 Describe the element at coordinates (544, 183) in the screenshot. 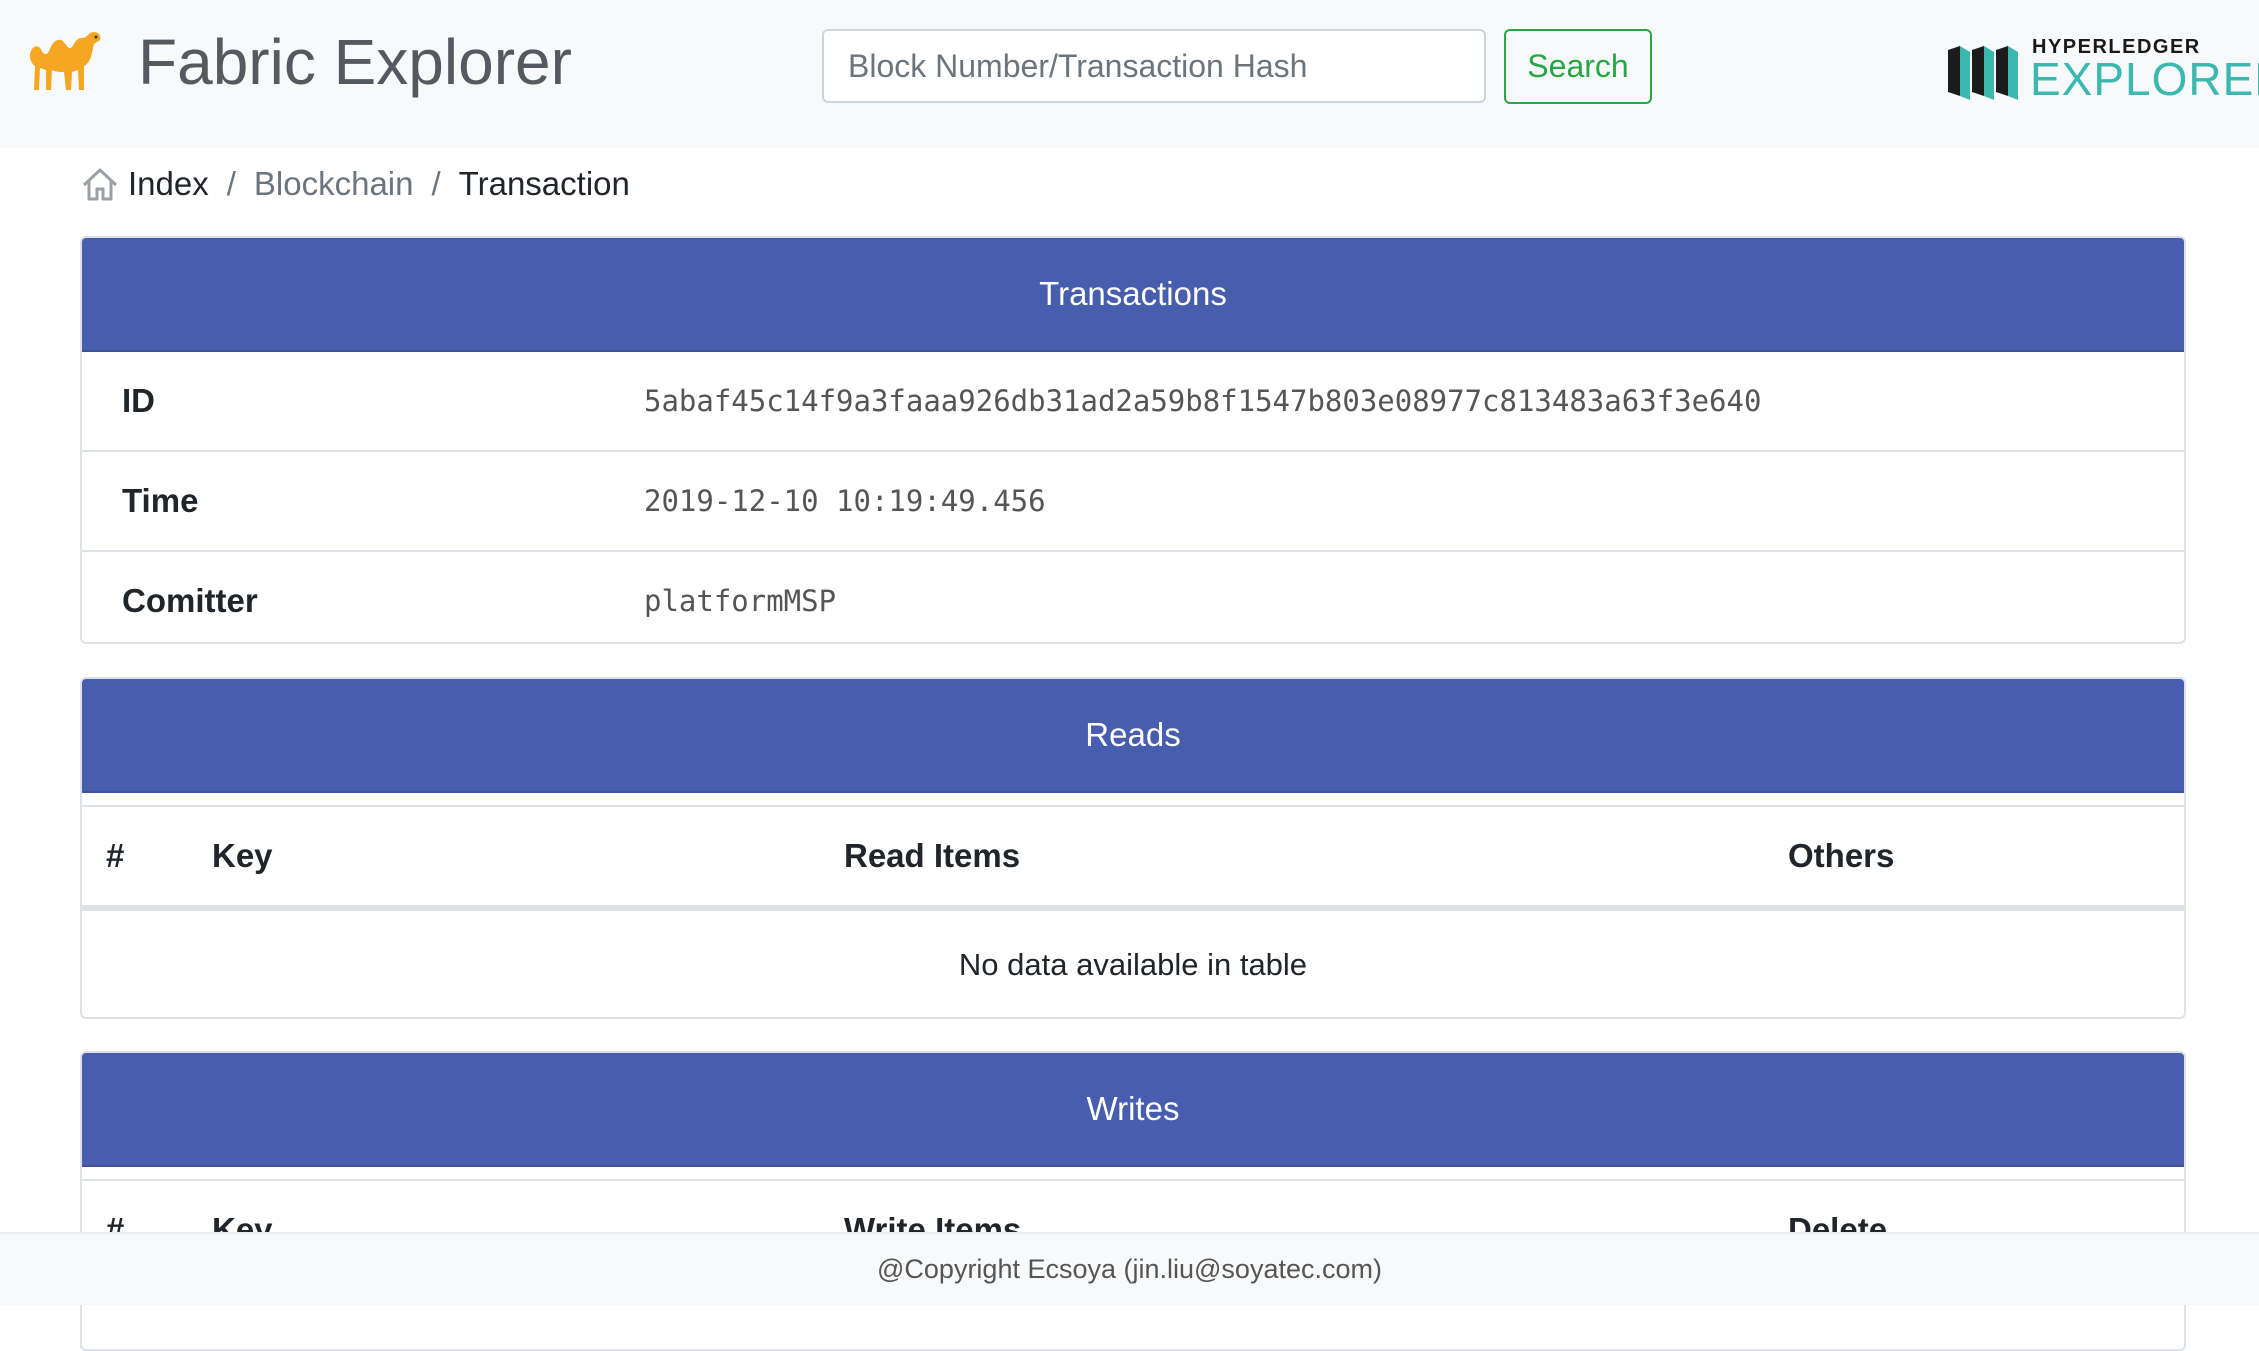

I see `breadcrumb-transaction: Transaction` at that location.